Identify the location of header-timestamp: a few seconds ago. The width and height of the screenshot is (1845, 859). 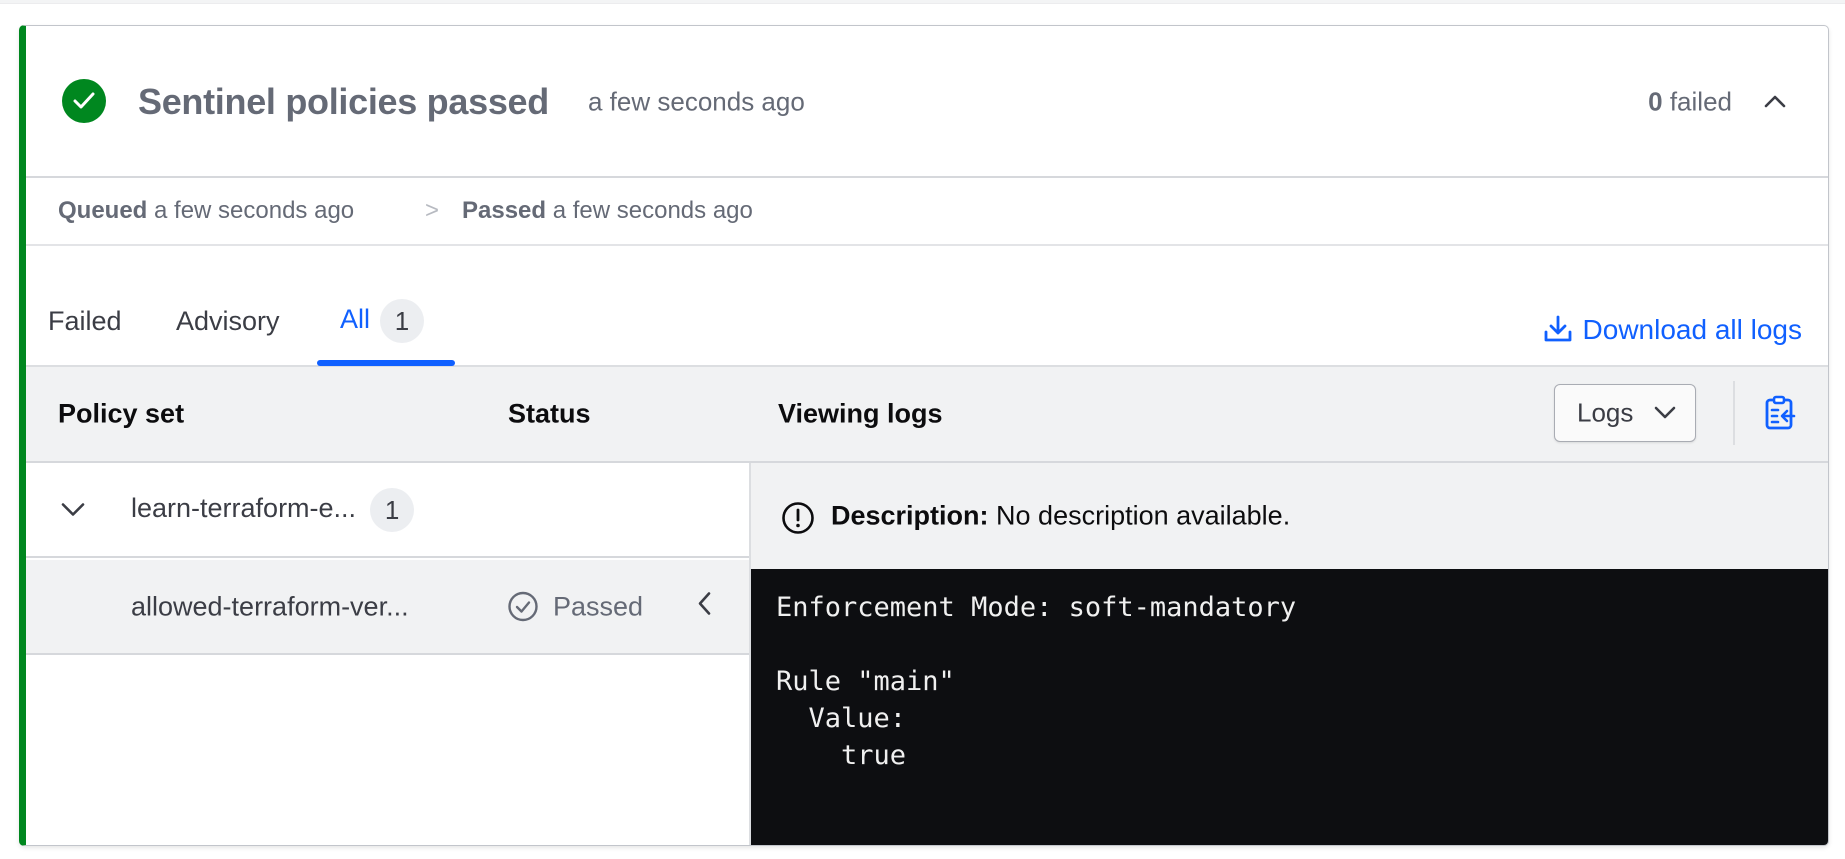
(696, 101).